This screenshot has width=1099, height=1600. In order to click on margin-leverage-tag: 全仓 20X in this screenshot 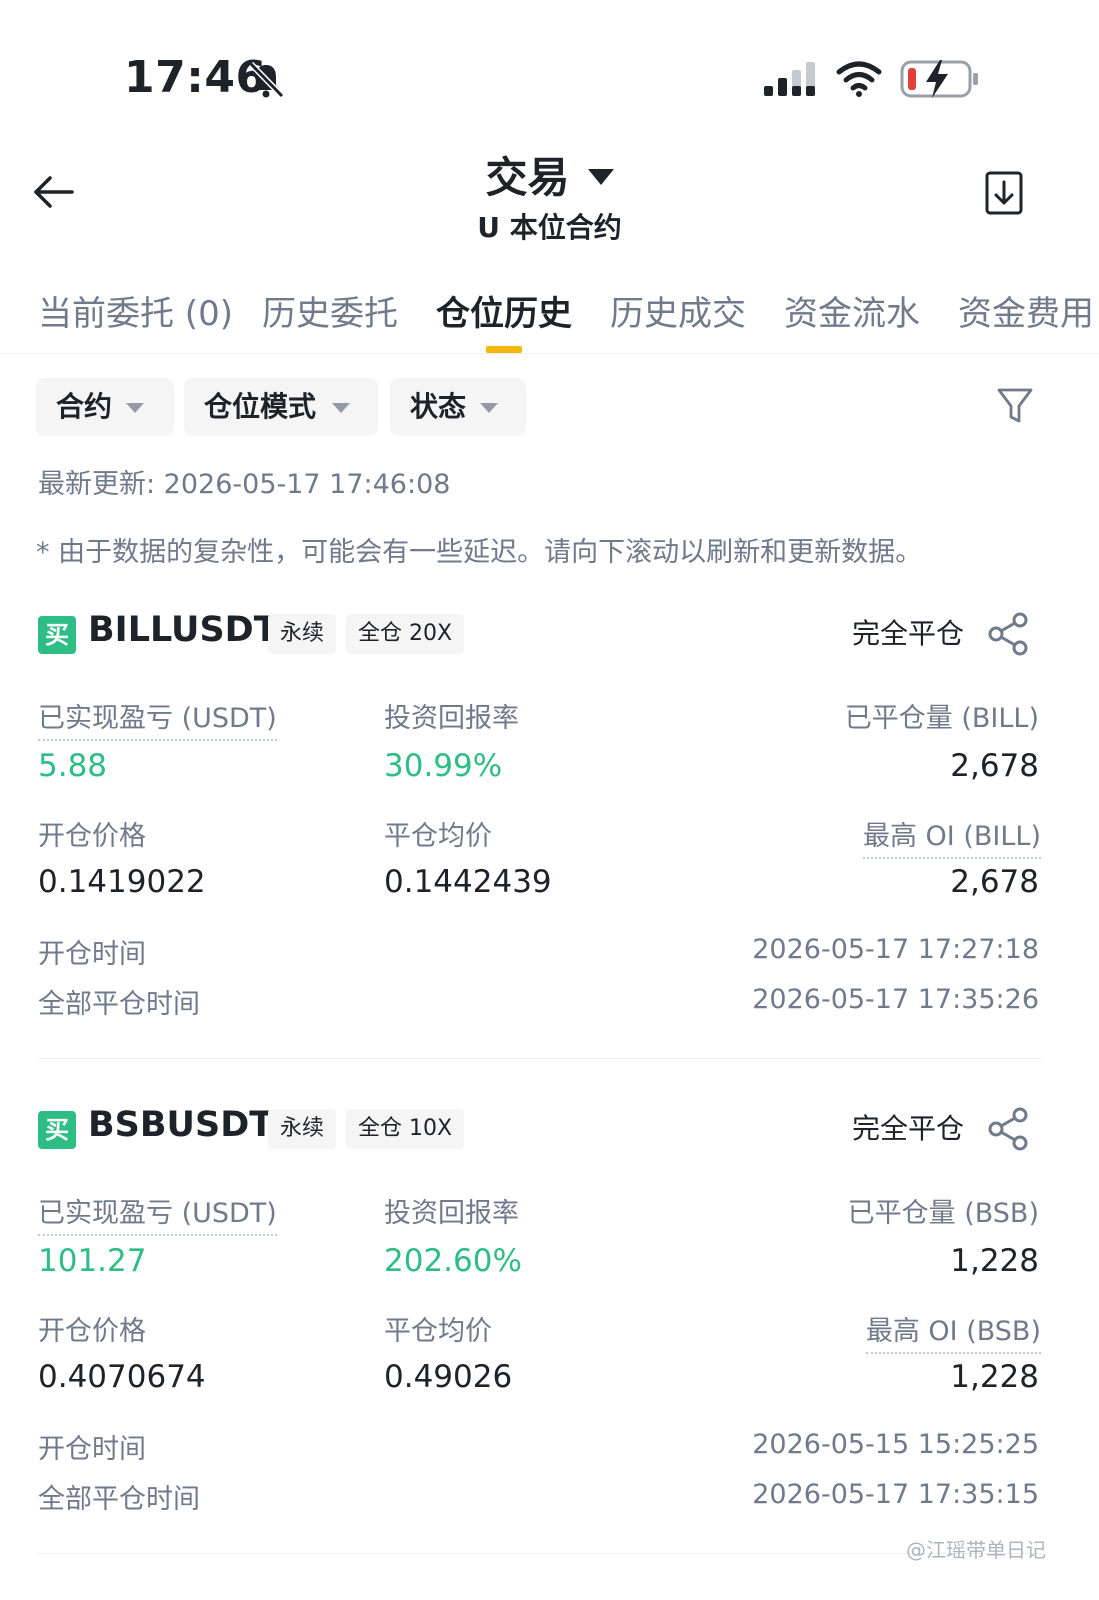, I will do `click(405, 634)`.